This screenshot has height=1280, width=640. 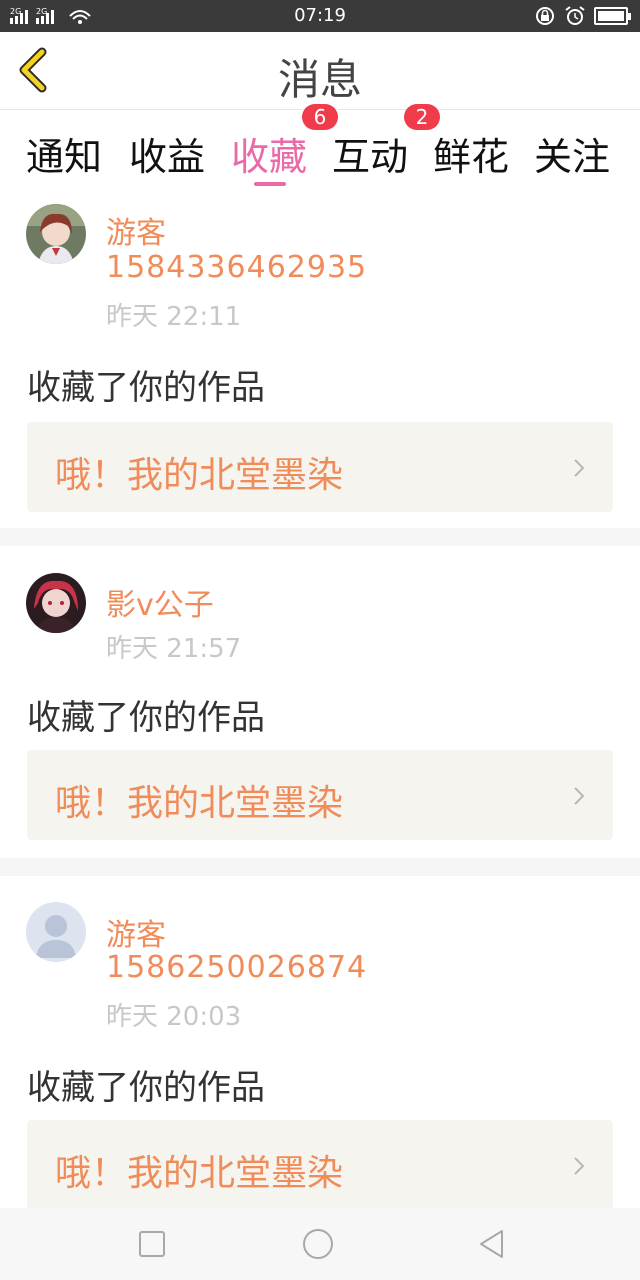 What do you see at coordinates (160, 602) in the screenshot?
I see `user-name: 影v公子` at bounding box center [160, 602].